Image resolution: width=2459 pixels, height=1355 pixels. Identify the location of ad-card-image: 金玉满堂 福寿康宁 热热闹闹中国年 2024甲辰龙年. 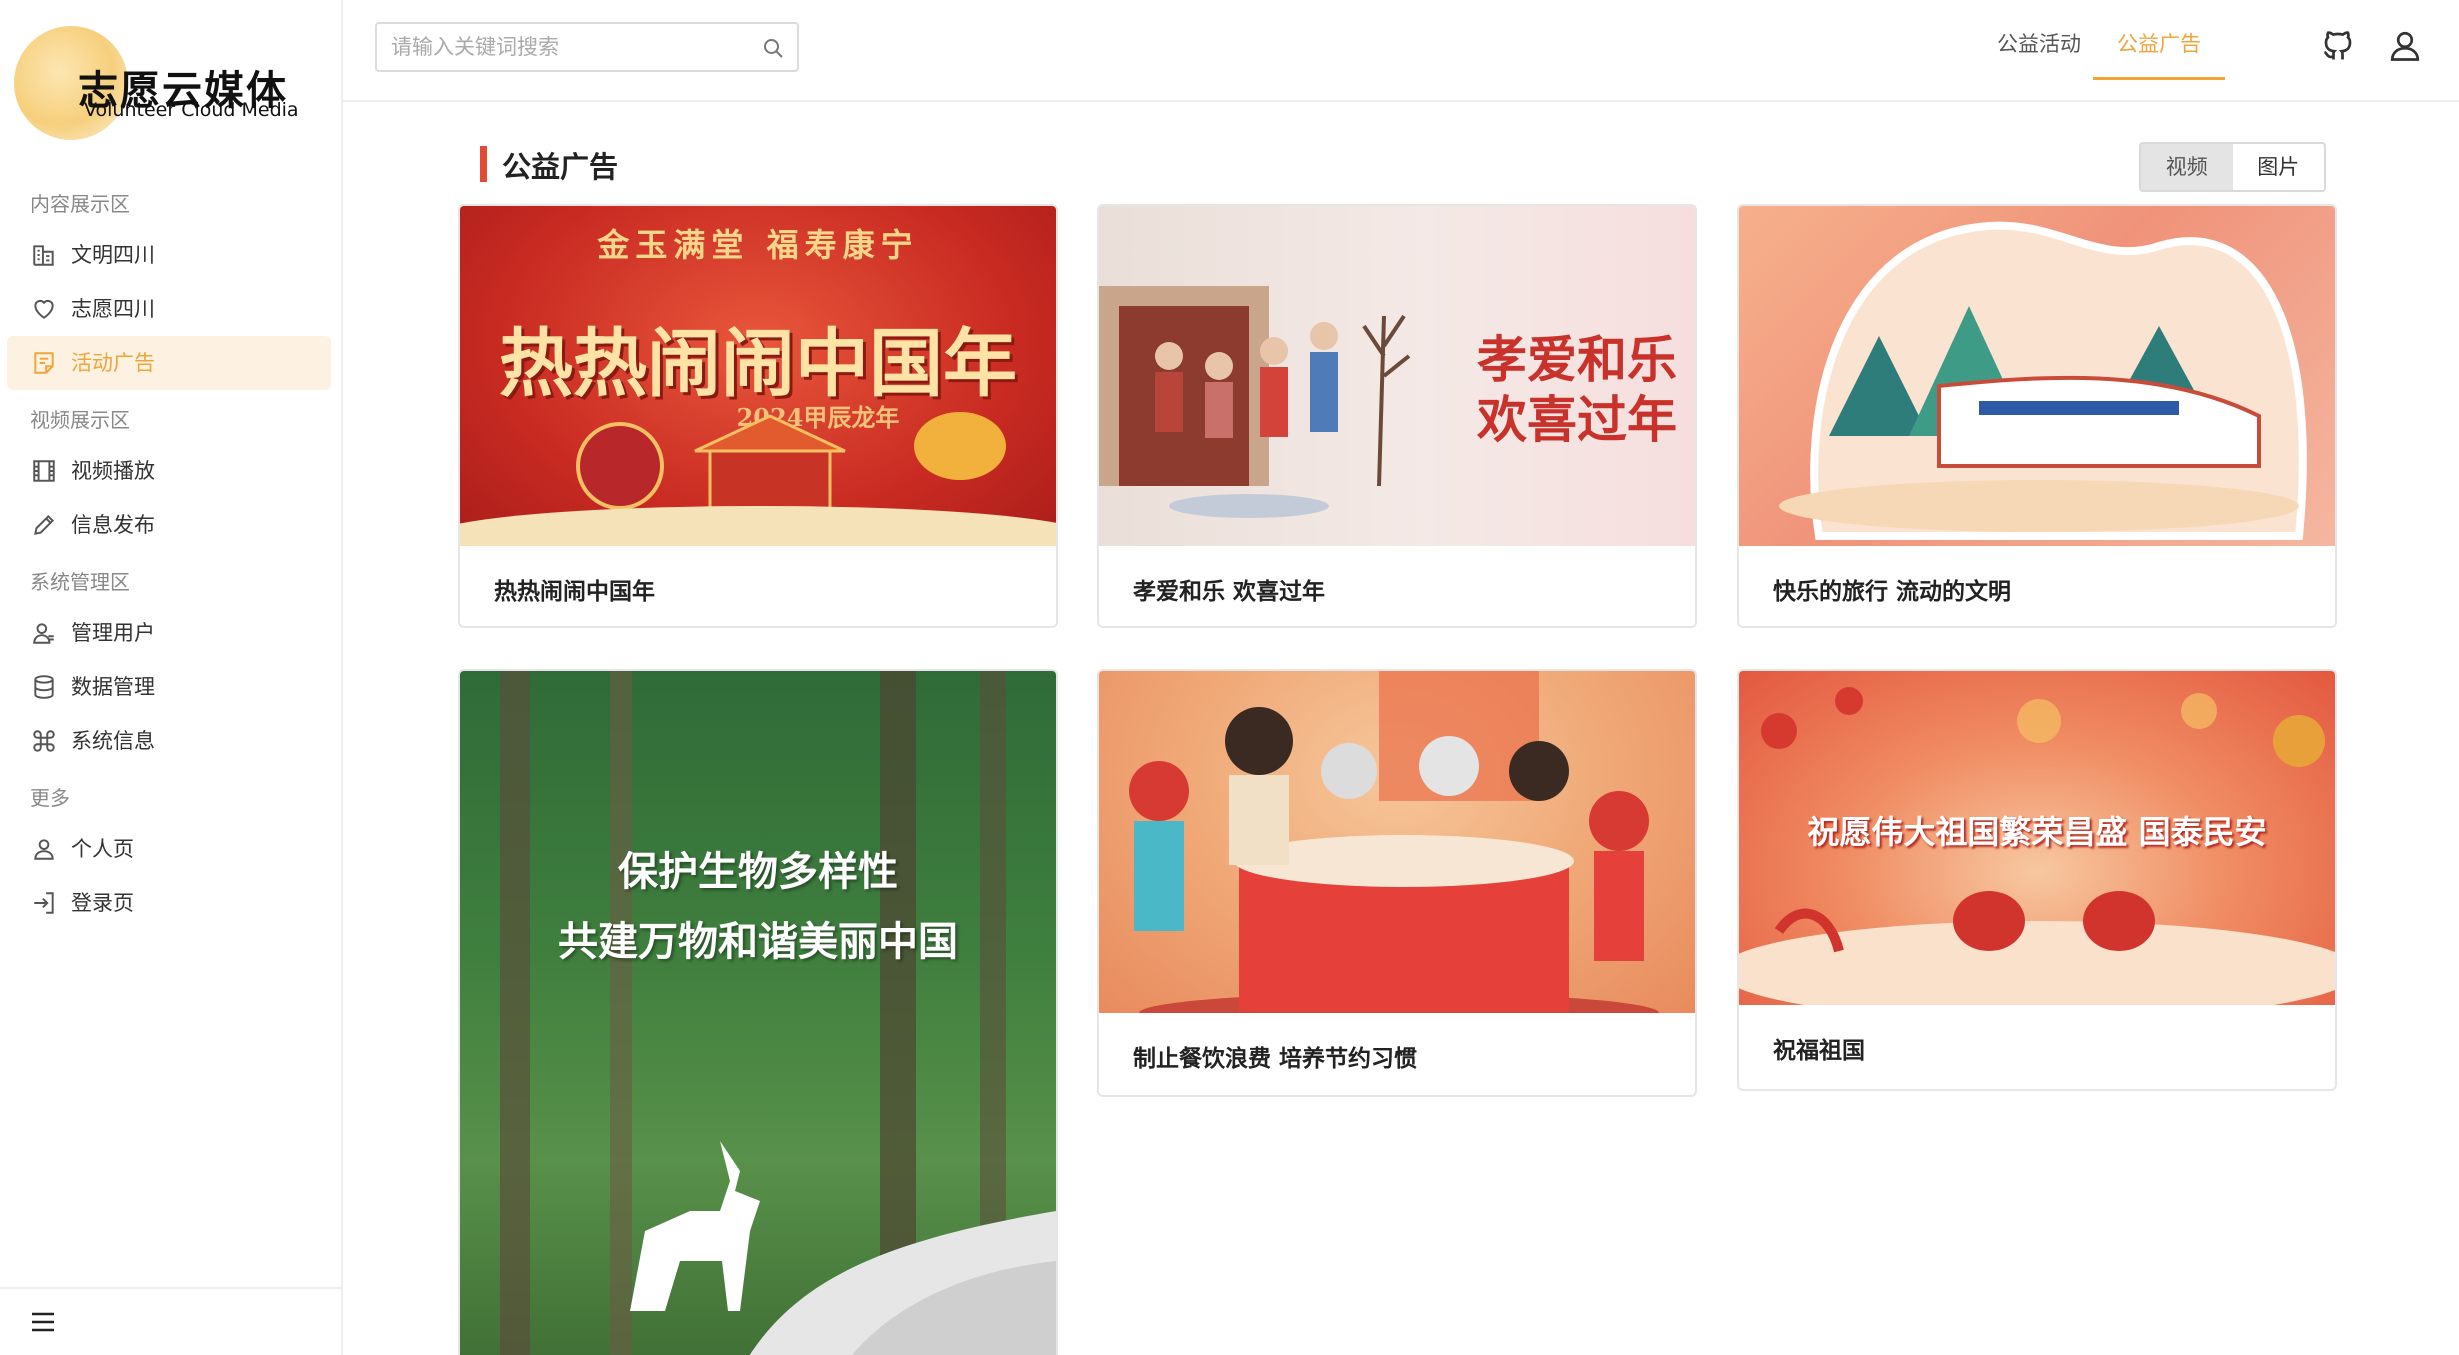
(758, 376).